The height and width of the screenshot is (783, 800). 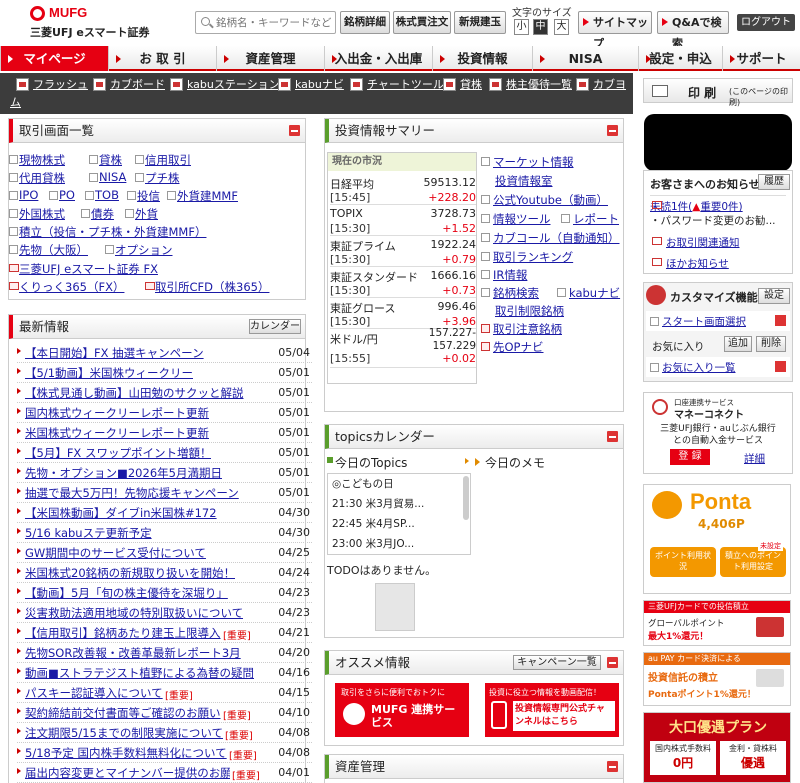 What do you see at coordinates (134, 393) in the screenshot?
I see `news-title: 【株式見通し動画】山田勉のサクッと解説` at bounding box center [134, 393].